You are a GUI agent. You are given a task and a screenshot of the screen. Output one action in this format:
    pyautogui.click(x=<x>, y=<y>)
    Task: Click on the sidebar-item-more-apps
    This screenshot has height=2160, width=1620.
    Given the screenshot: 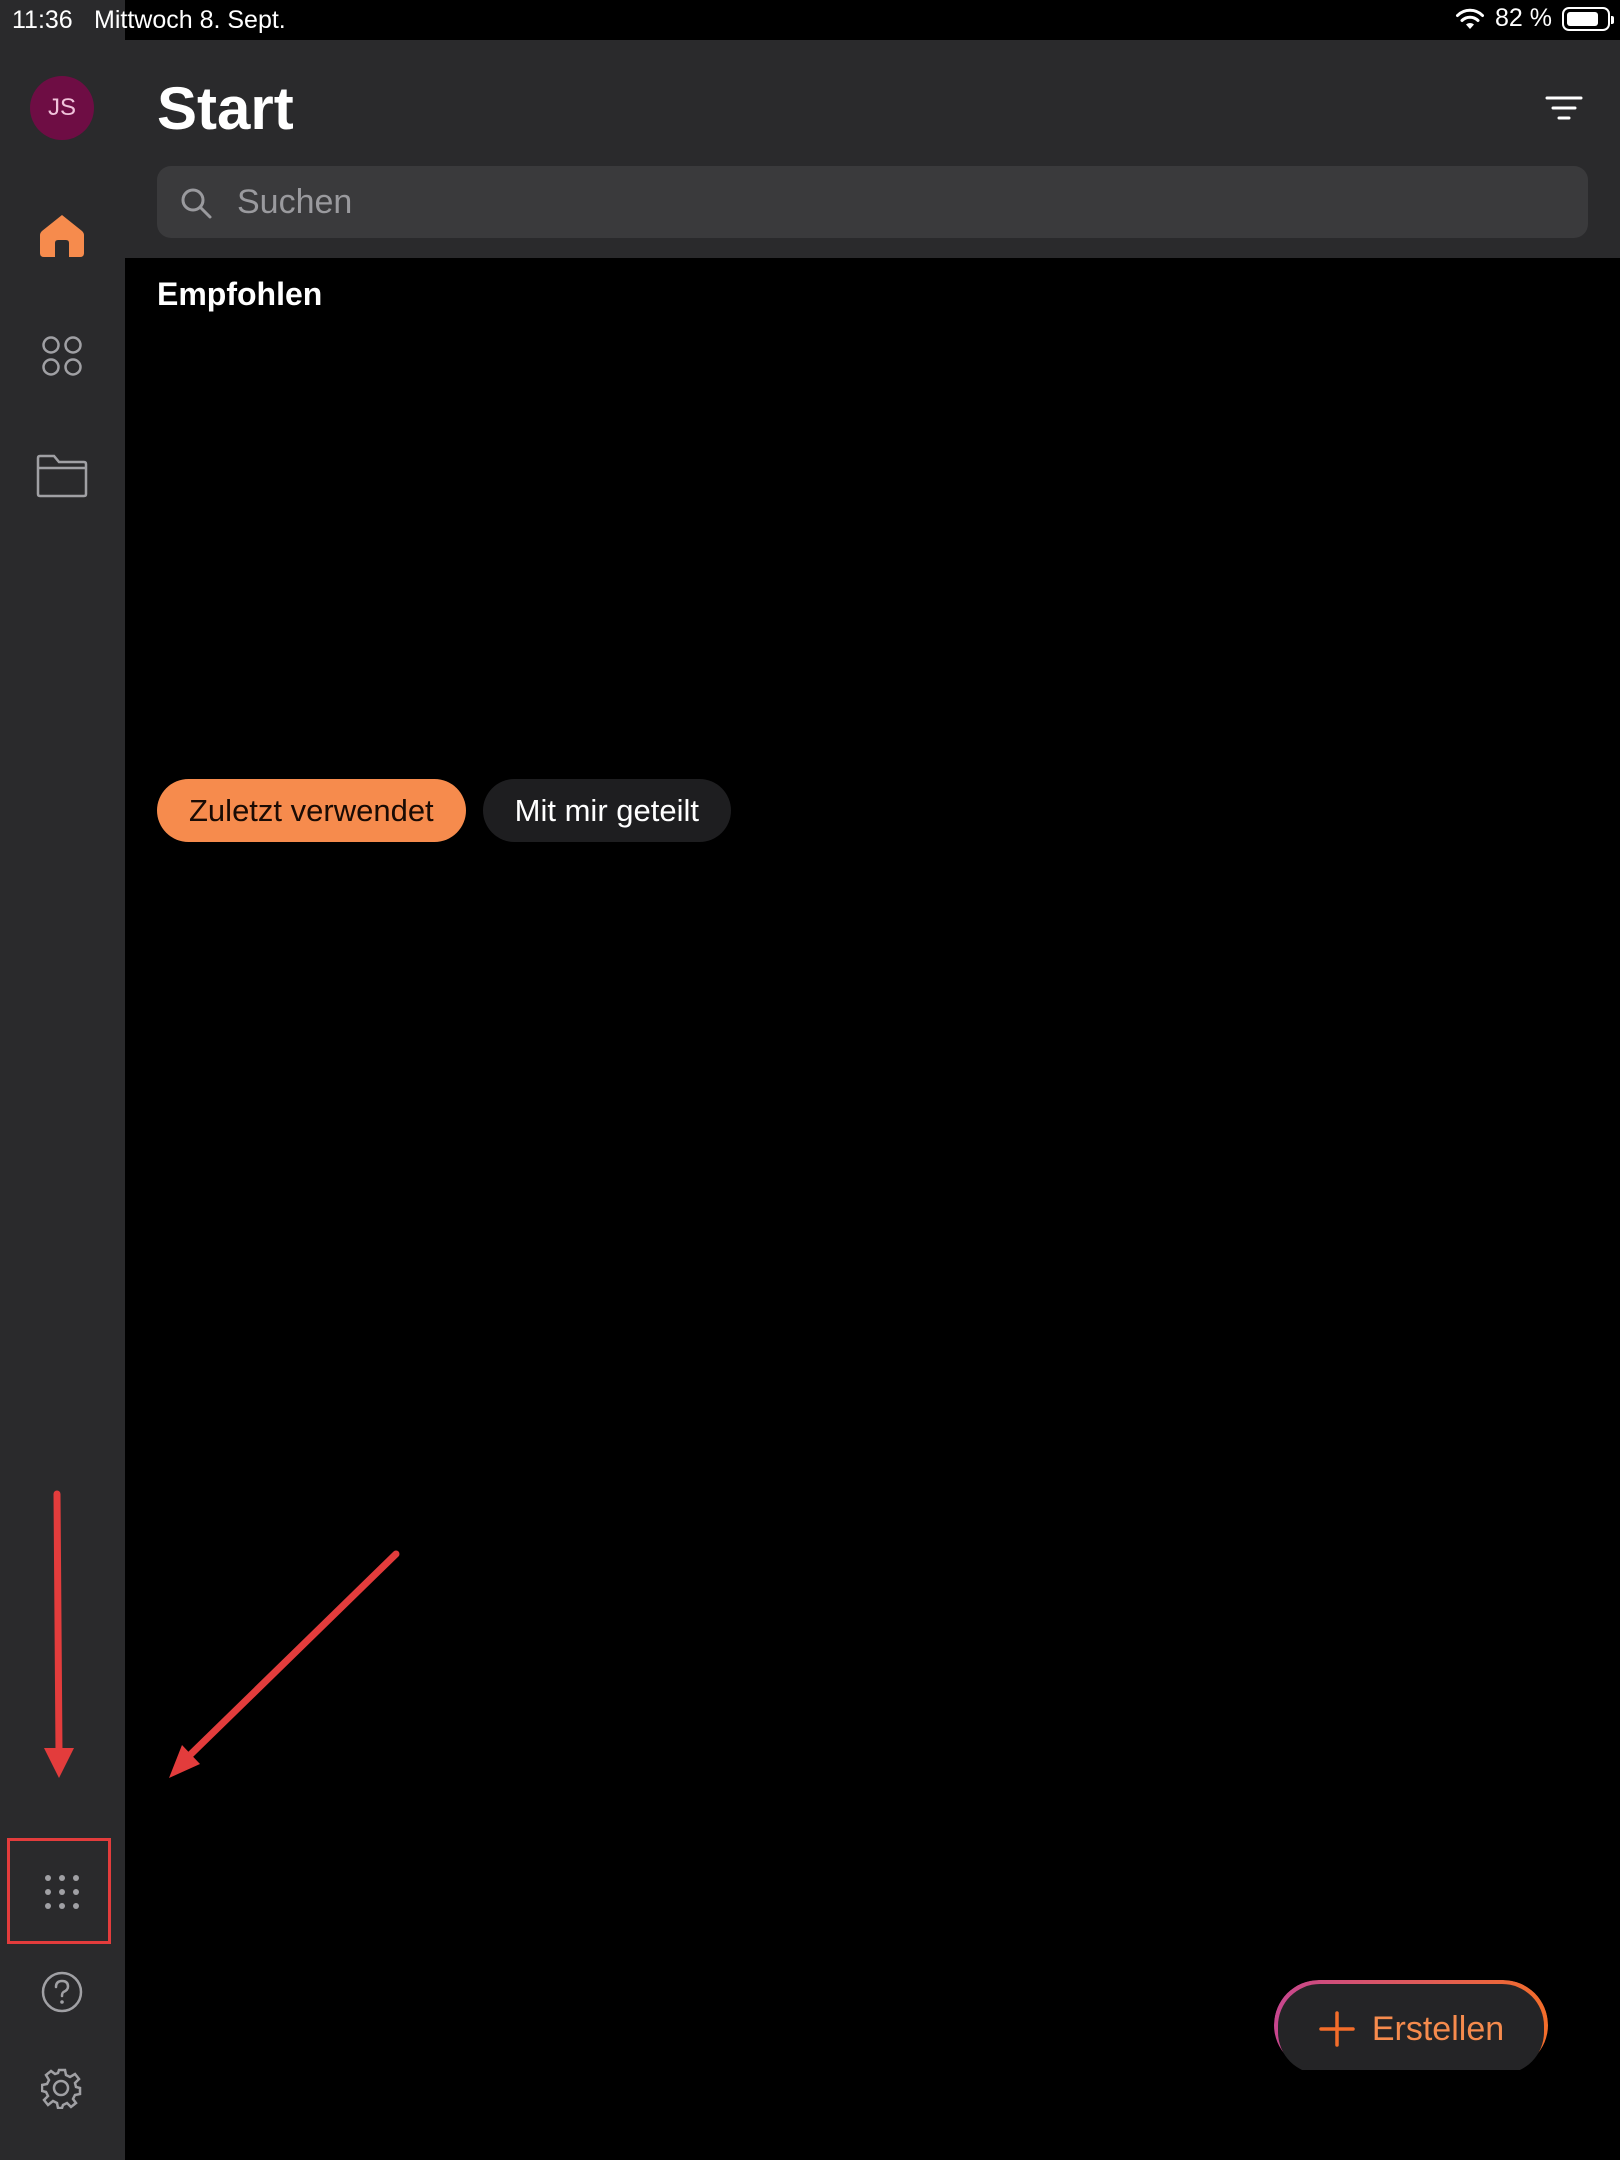 What is the action you would take?
    pyautogui.click(x=62, y=1892)
    